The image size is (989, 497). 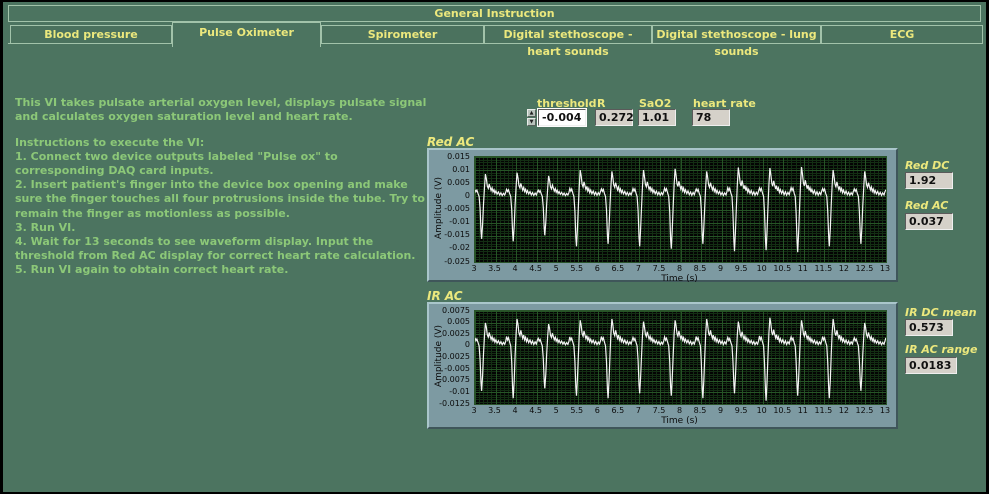 What do you see at coordinates (110, 143) in the screenshot?
I see `instructions-heading: Instructions to execute the VI:` at bounding box center [110, 143].